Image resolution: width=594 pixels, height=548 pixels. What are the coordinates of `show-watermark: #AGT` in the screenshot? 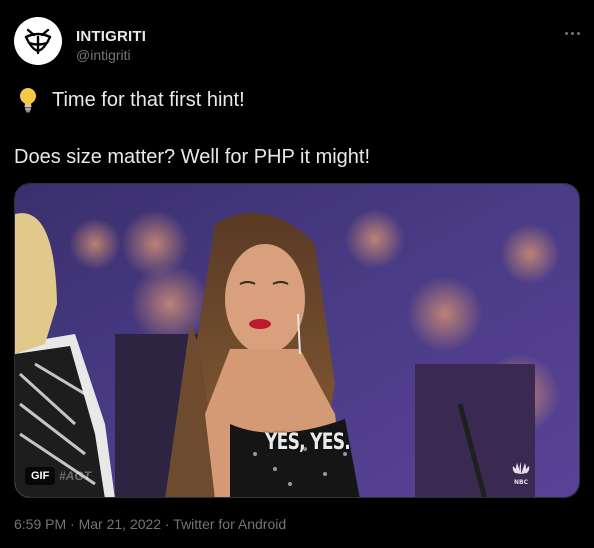 It's located at (75, 476).